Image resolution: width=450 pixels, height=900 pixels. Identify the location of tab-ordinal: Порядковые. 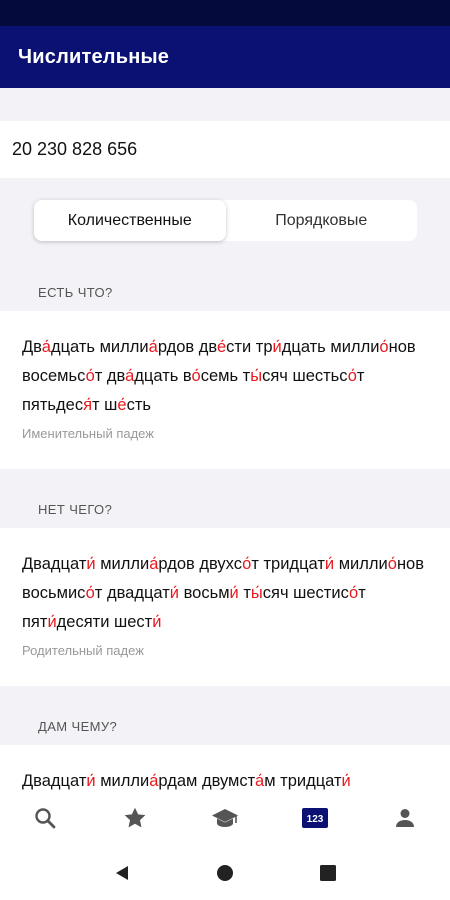
(322, 220).